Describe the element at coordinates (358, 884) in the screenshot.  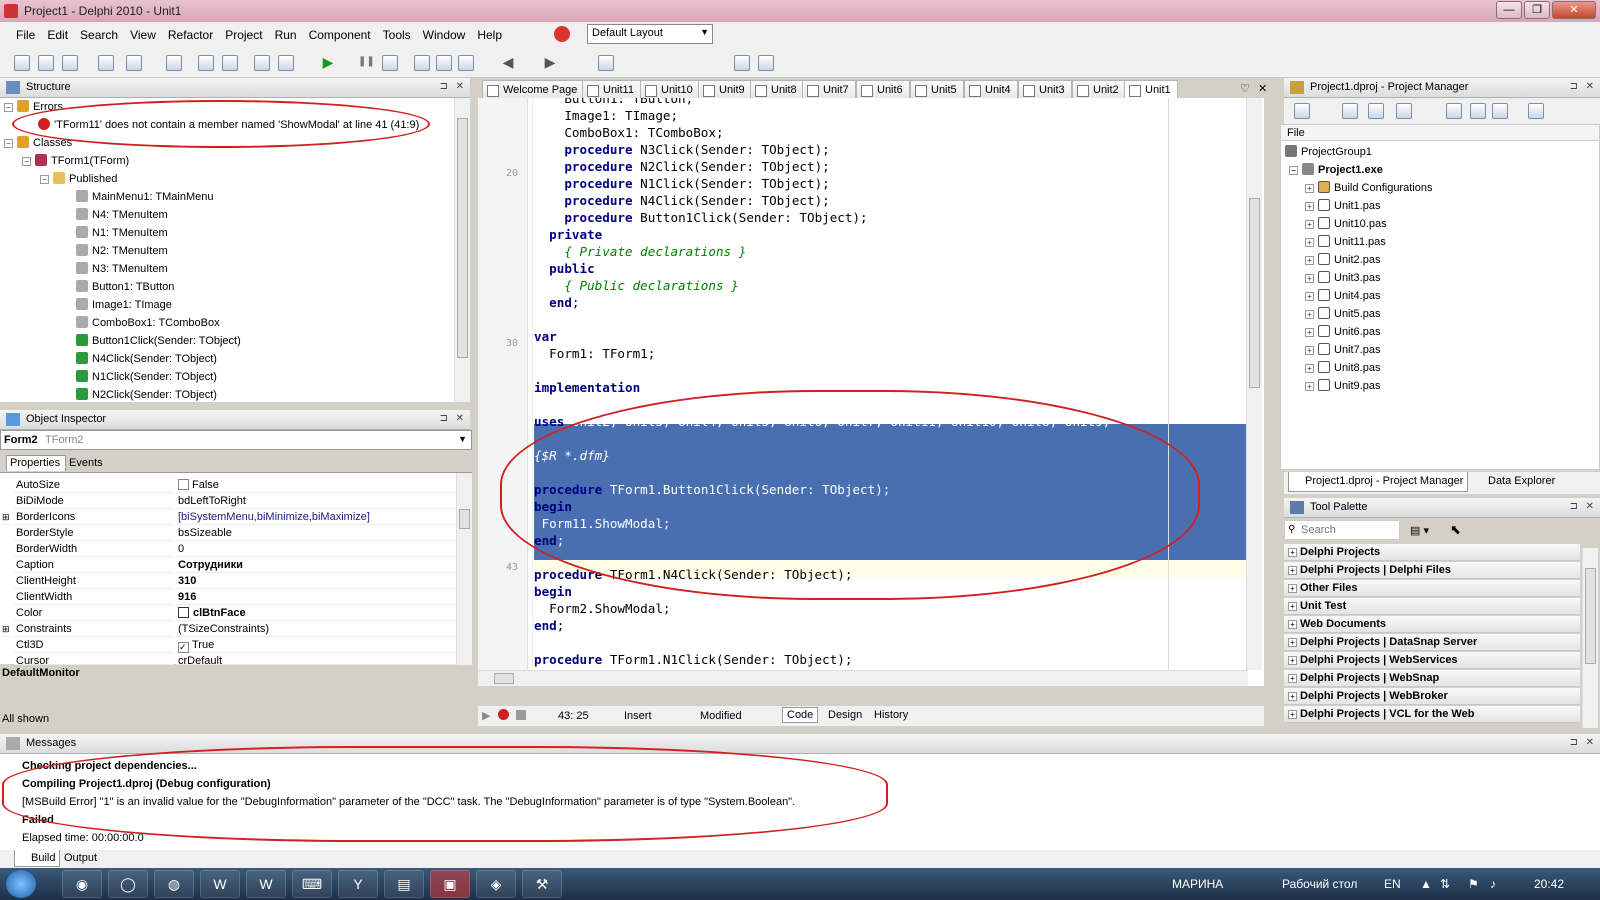
I see `yandex-icon: Y` at that location.